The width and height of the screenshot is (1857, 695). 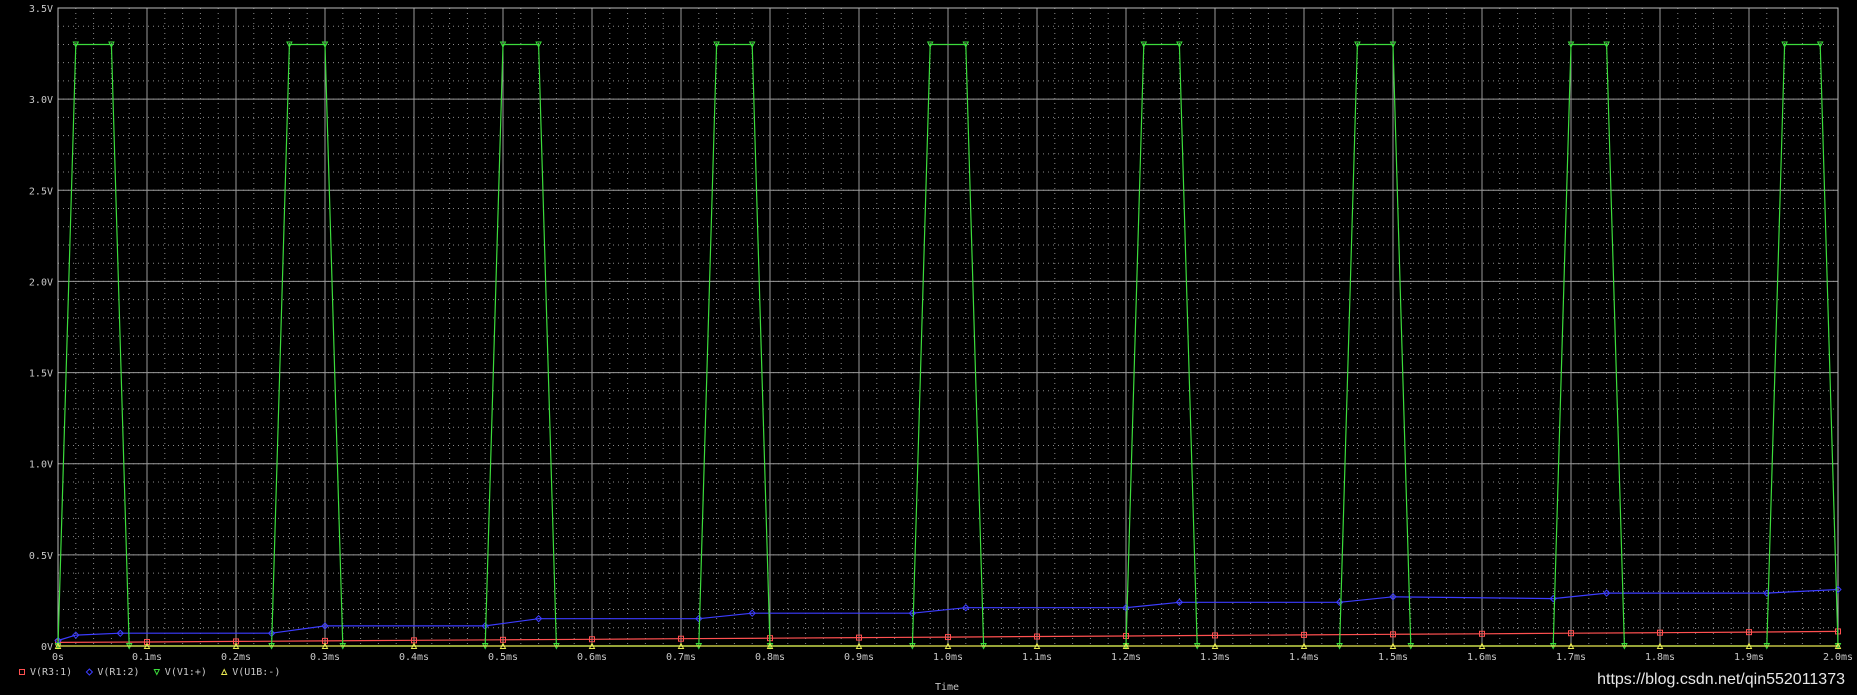 What do you see at coordinates (1660, 657) in the screenshot?
I see `x-tick-label: 1.8ms` at bounding box center [1660, 657].